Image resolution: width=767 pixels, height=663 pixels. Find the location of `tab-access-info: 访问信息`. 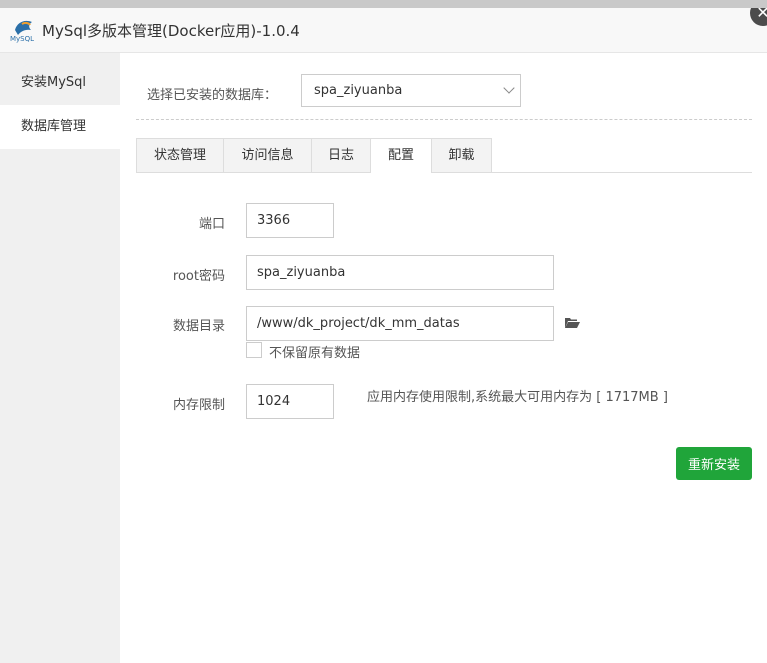

tab-access-info: 访问信息 is located at coordinates (267, 155).